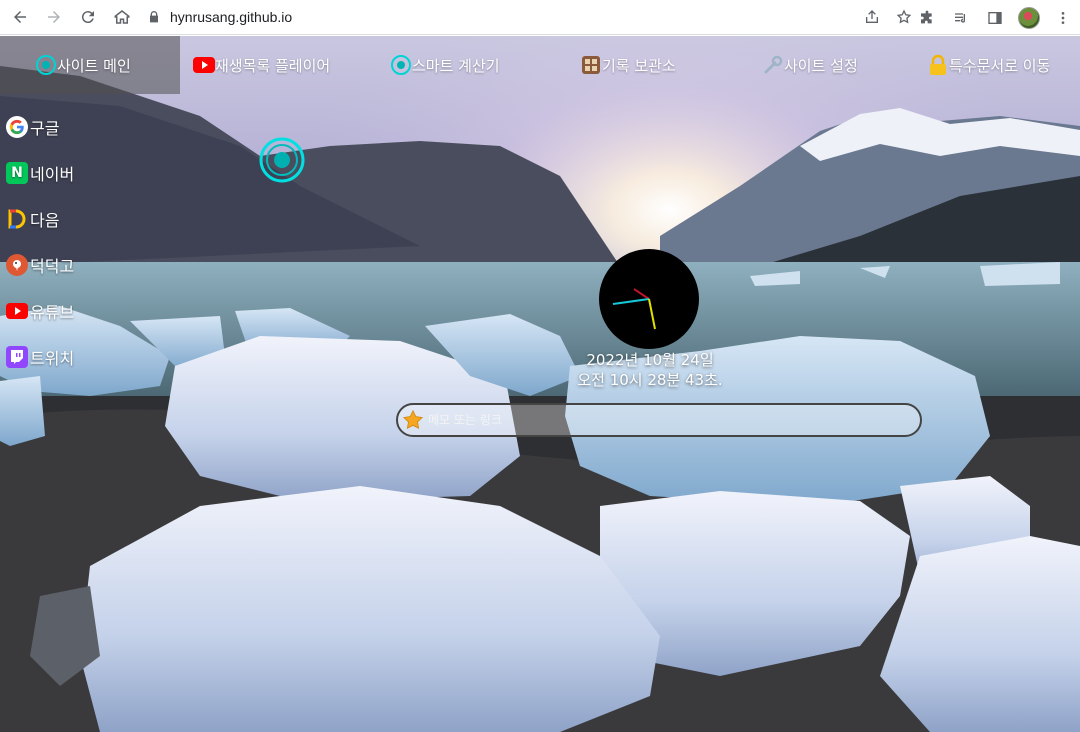 The width and height of the screenshot is (1080, 732). I want to click on menu-item-site-main: 사이트 메인, so click(90, 65).